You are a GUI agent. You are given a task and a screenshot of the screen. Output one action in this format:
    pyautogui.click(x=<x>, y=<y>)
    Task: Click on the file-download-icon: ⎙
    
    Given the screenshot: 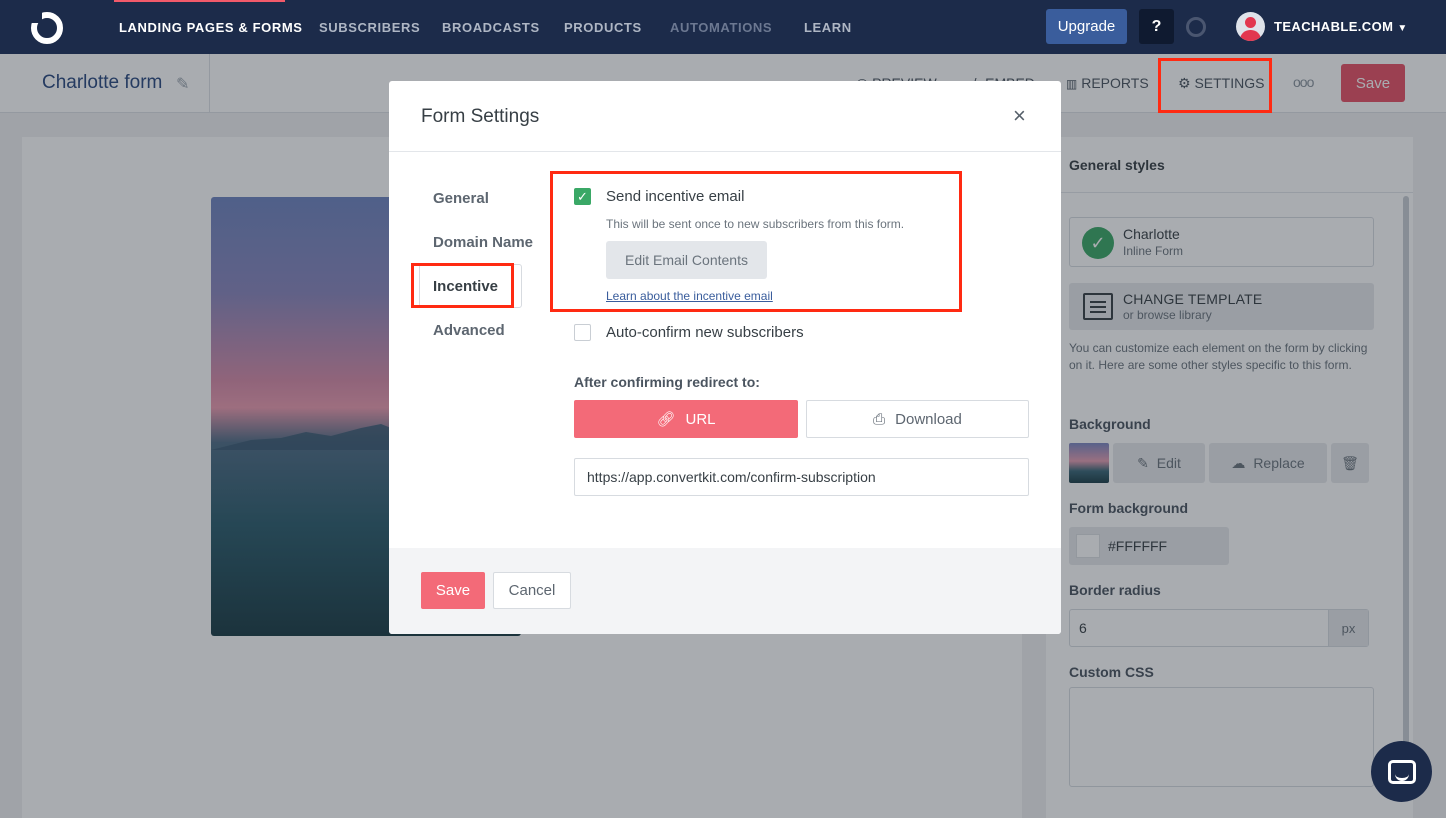 What is the action you would take?
    pyautogui.click(x=879, y=419)
    